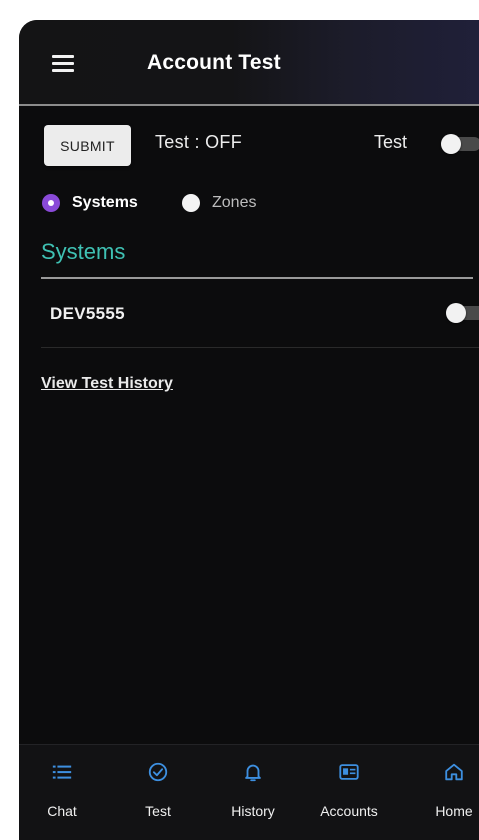 The width and height of the screenshot is (479, 840). What do you see at coordinates (257, 278) in the screenshot?
I see `section-divider` at bounding box center [257, 278].